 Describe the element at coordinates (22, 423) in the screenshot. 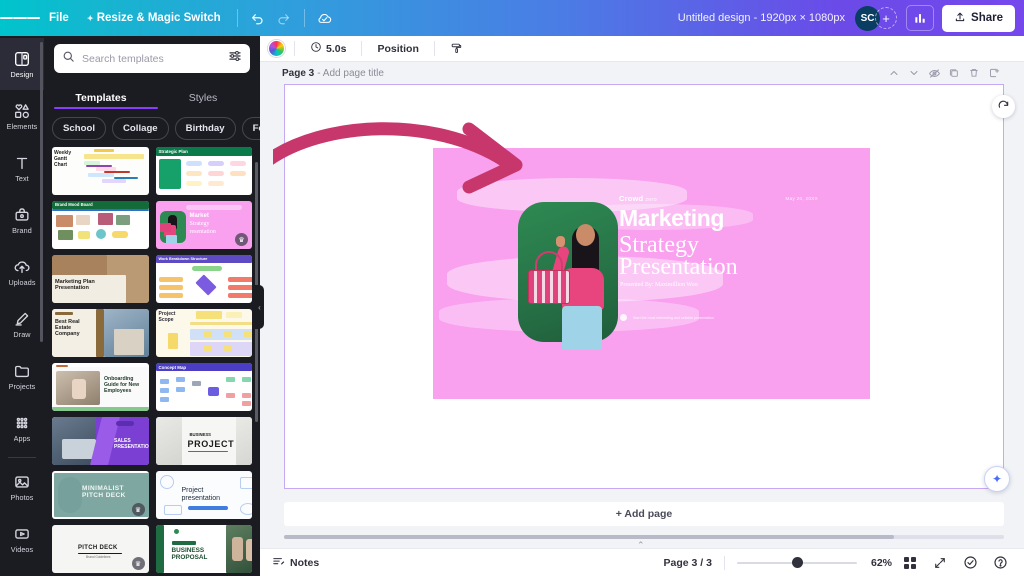

I see `apps-icon` at that location.